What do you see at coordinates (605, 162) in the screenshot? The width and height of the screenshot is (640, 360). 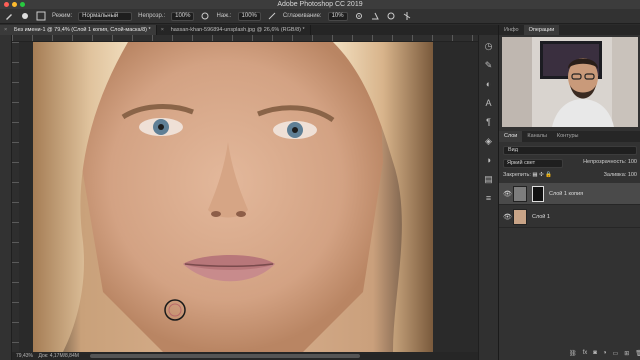 I see `layer-opacity-label: Непрозрачность:` at bounding box center [605, 162].